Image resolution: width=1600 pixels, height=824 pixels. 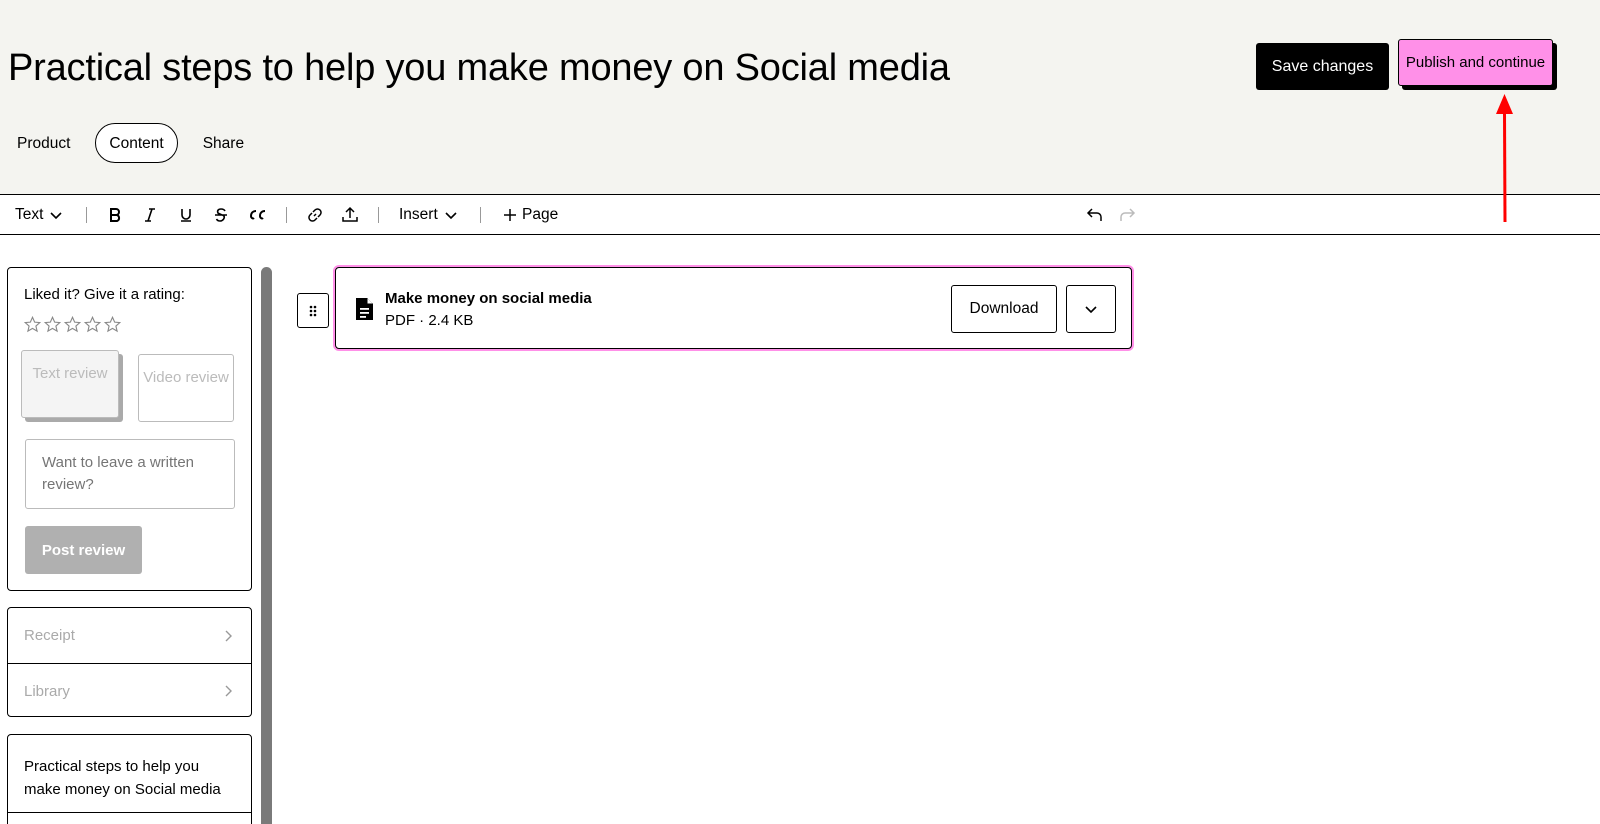 I want to click on save-changes-button: Save changes, so click(x=1322, y=66).